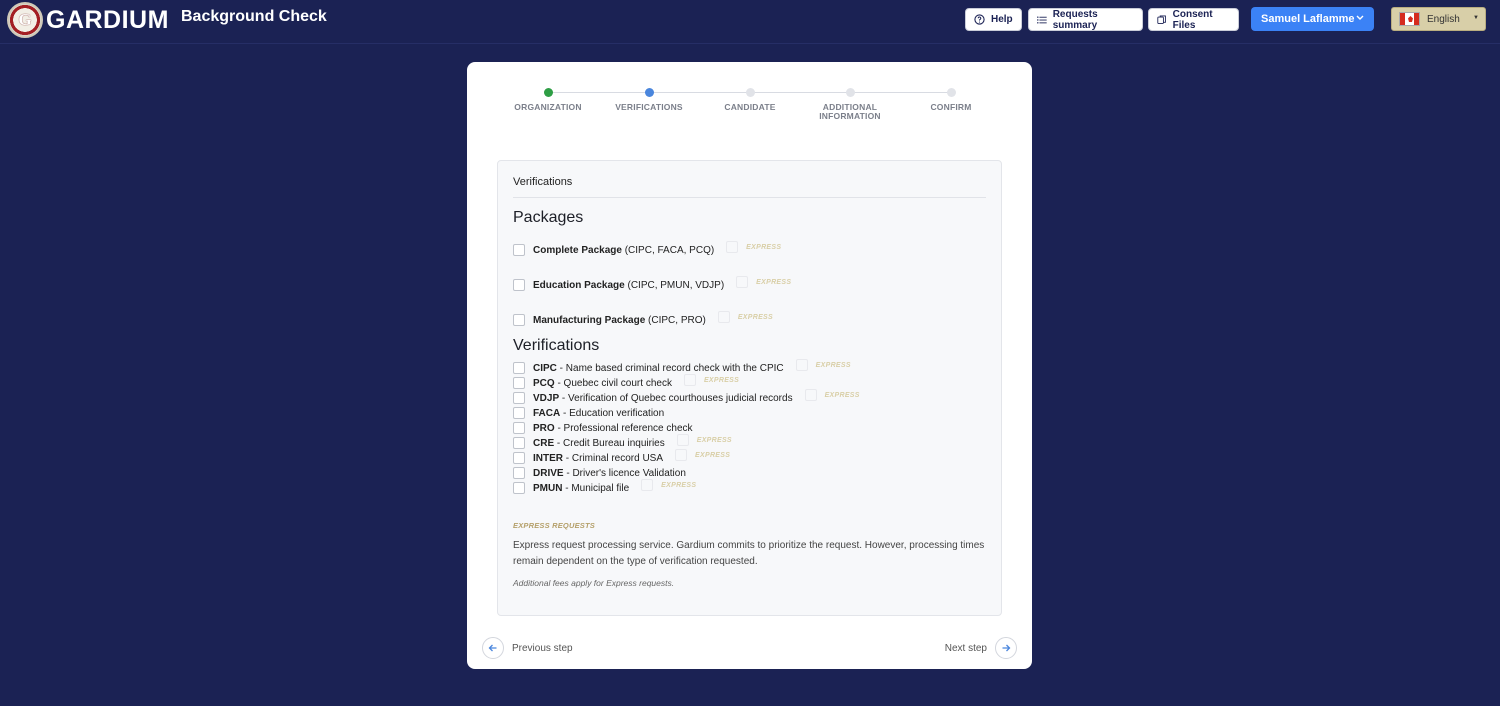  I want to click on step-verifications: VERIFICATIONS, so click(649, 100).